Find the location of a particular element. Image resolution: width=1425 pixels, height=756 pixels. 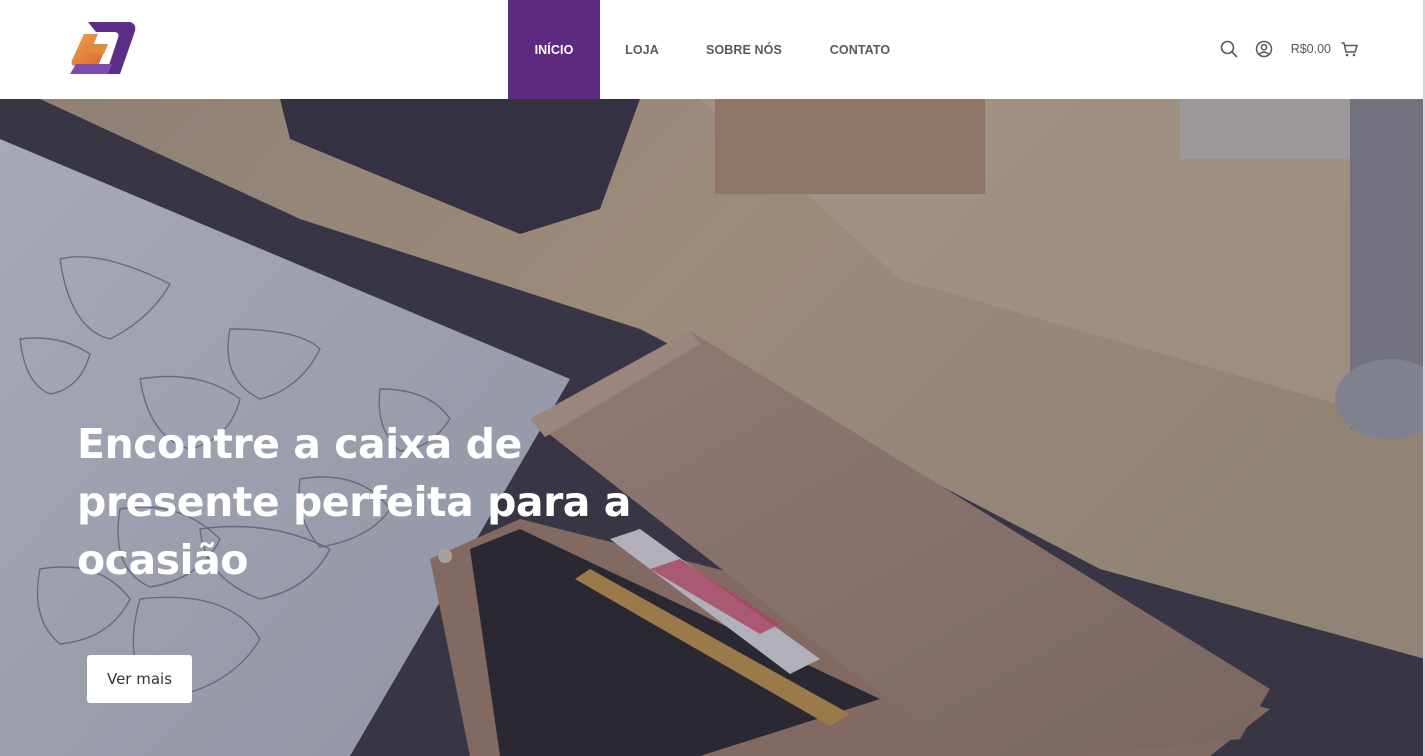

site-header: INÍCIO LOJA SOBRE NÓS CONTATO R$0.00 is located at coordinates (712, 49).